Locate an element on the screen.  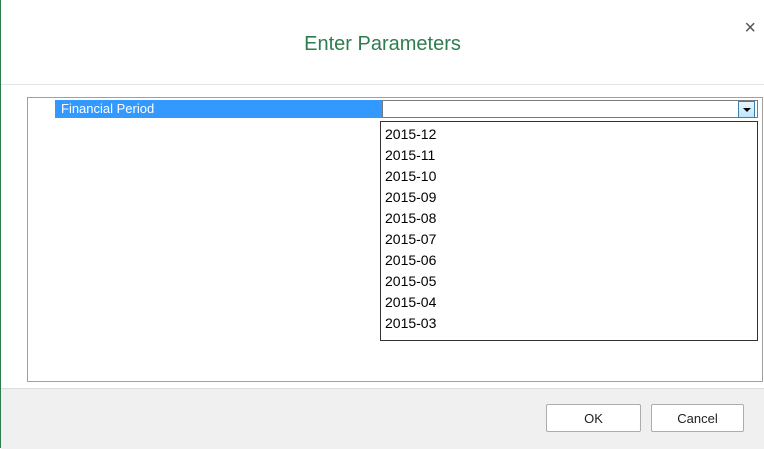
financial-period-select is located at coordinates (570, 109).